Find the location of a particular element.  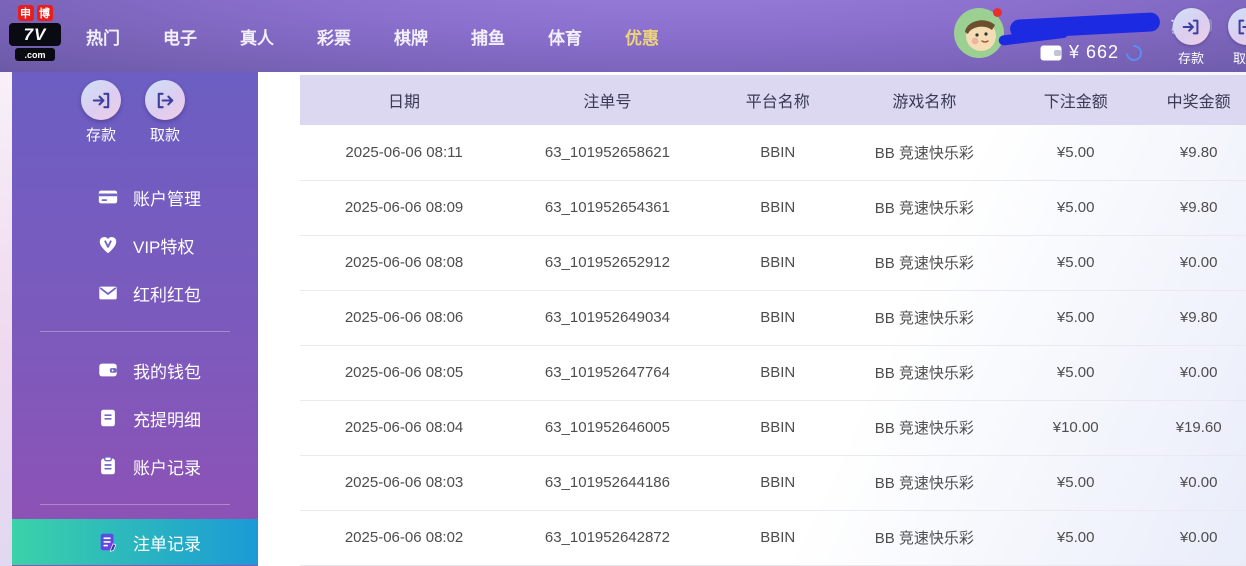

cell-date: 2025-06-06 08:03 is located at coordinates (404, 483).